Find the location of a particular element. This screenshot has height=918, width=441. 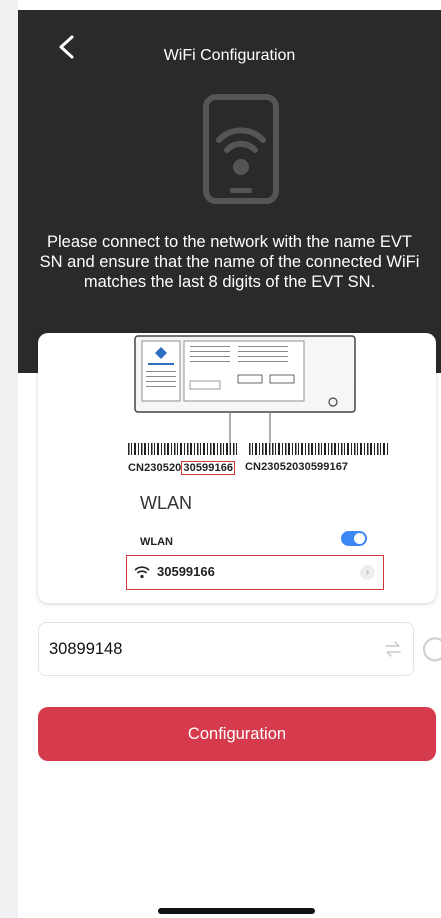

wlan-title: WLAN is located at coordinates (166, 503).